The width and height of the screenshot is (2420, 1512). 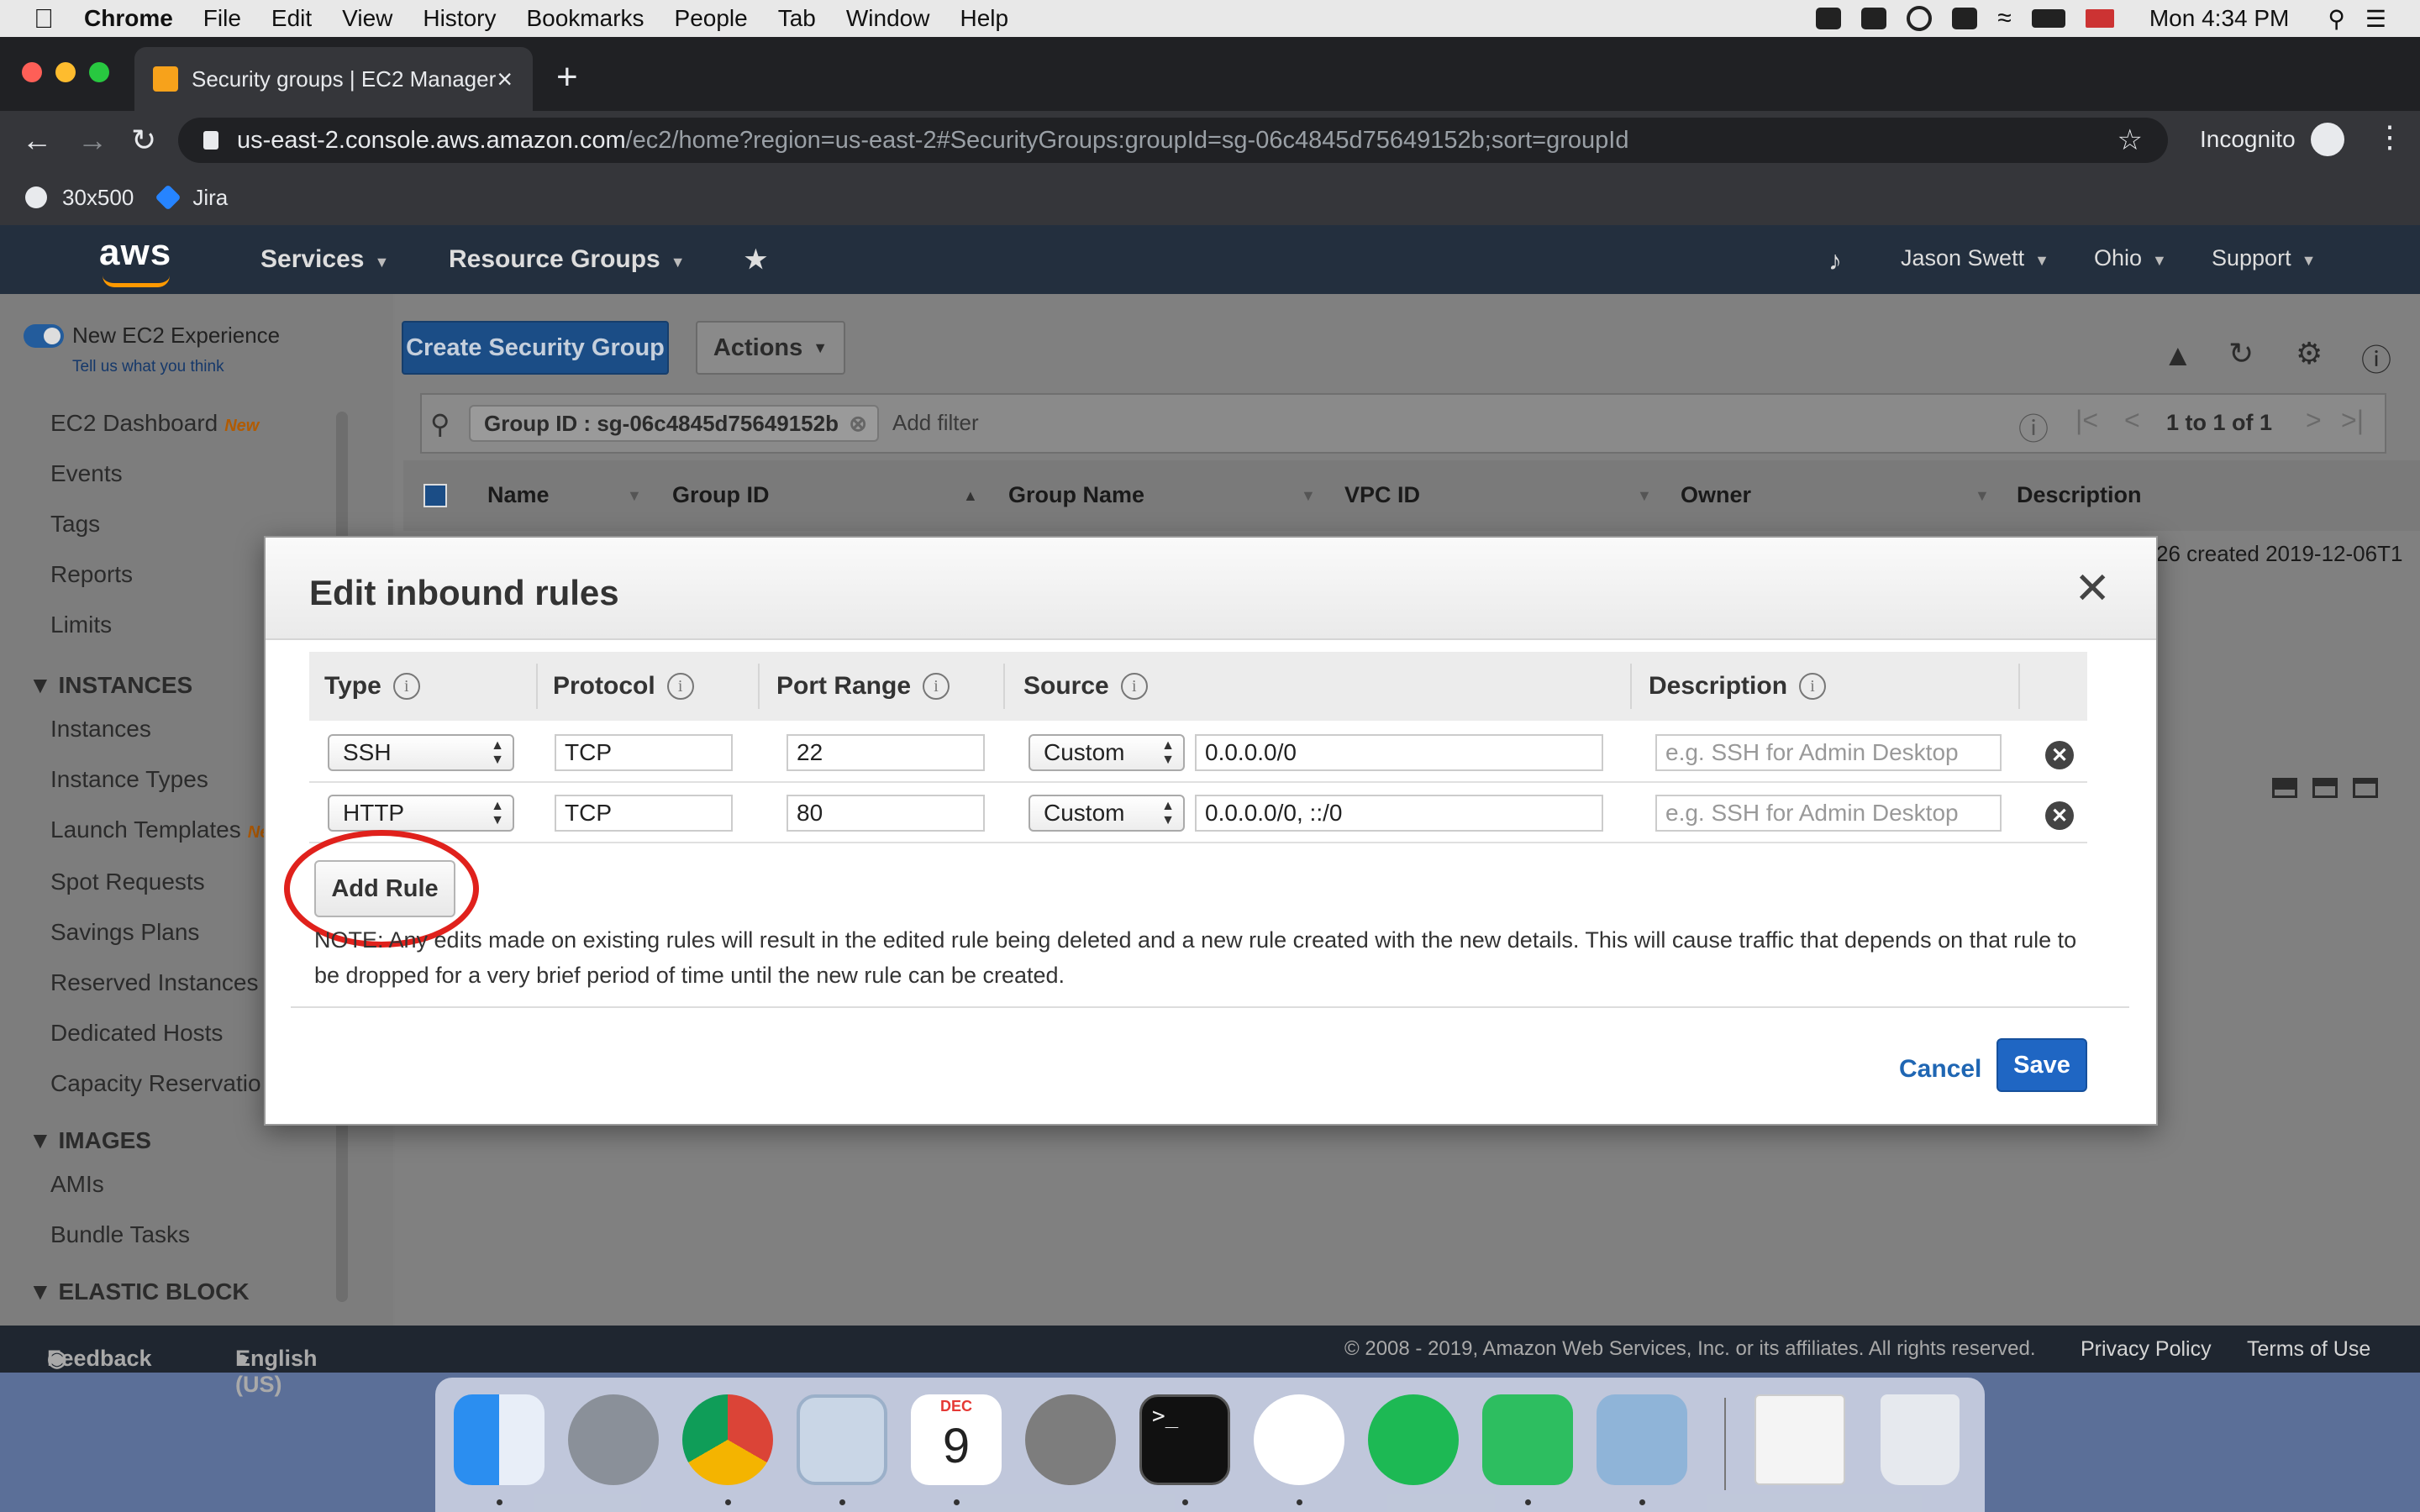 What do you see at coordinates (128, 882) in the screenshot?
I see `sidebar-item-spot-requests: Spot Requests` at bounding box center [128, 882].